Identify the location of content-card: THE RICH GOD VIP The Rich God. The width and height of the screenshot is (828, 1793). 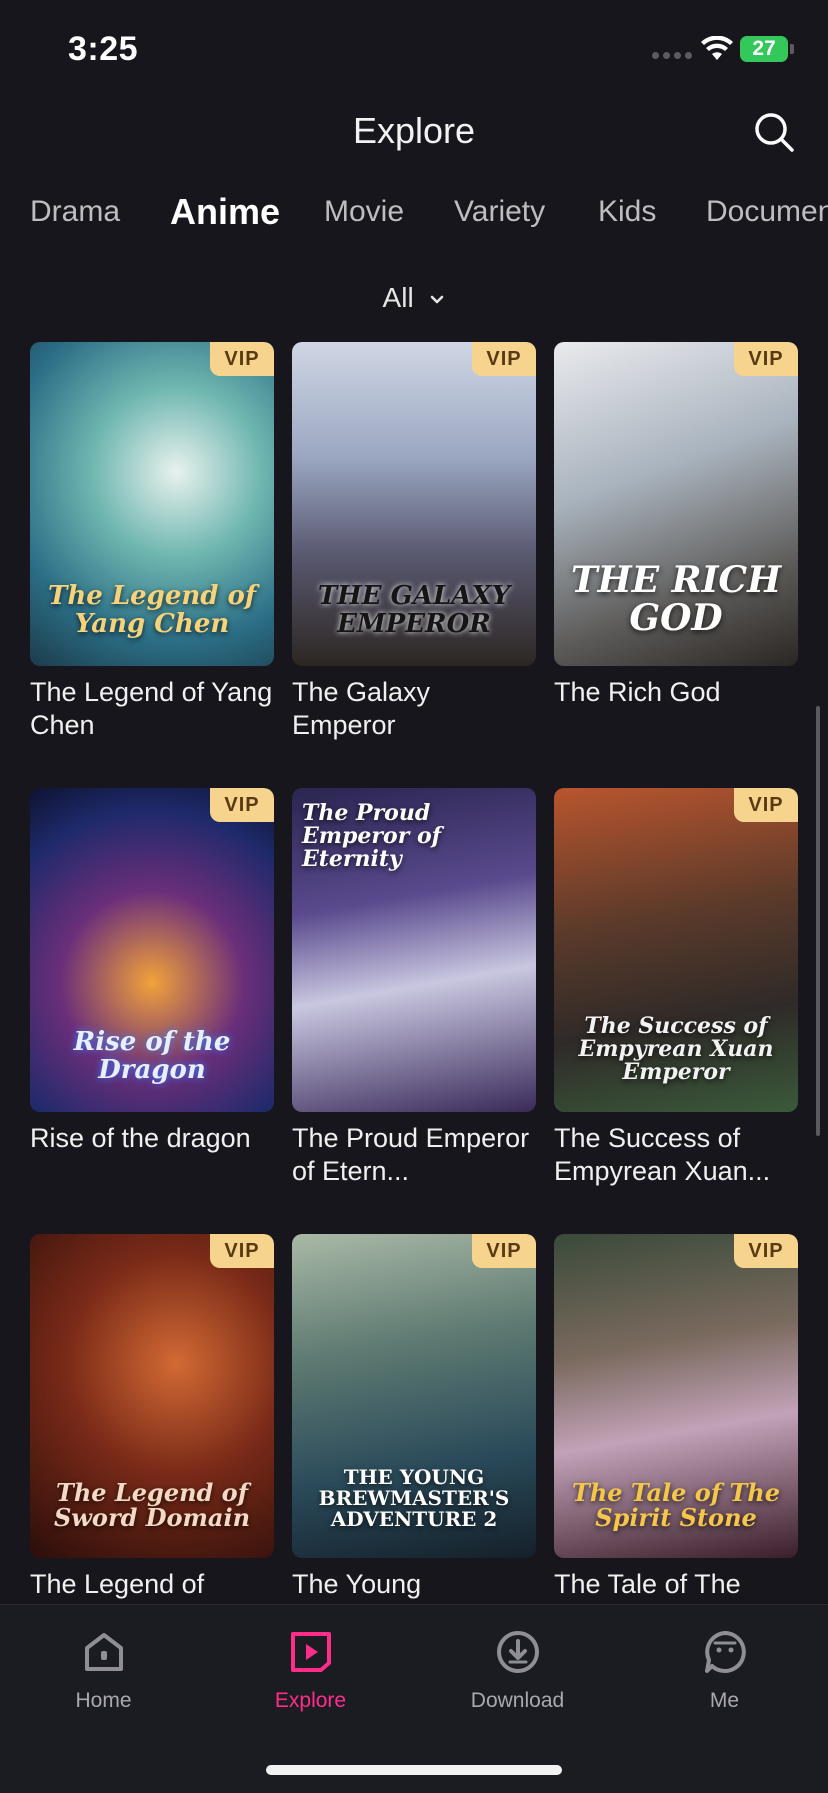
(676, 525).